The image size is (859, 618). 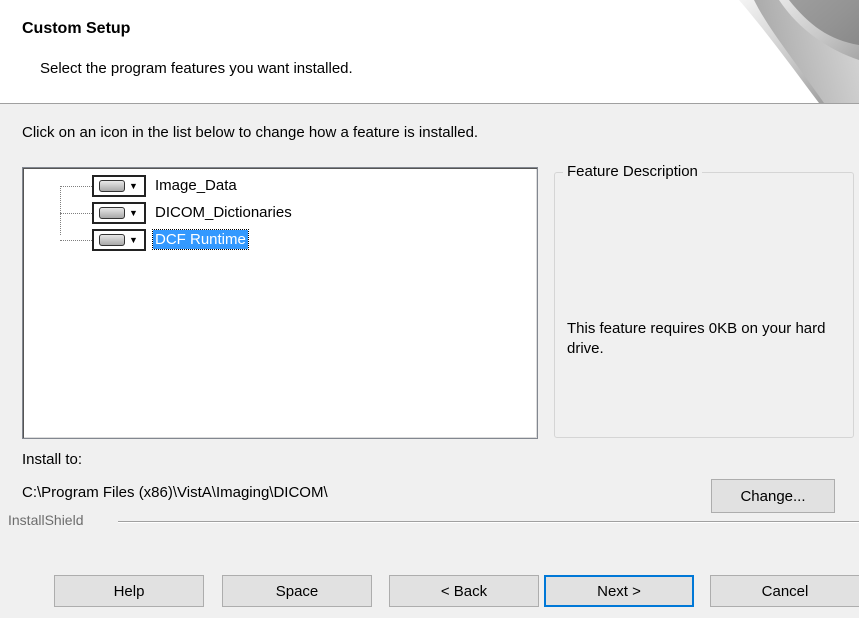 What do you see at coordinates (223, 212) in the screenshot?
I see `feature-label-dicom-dictionaries: DICOM_Dictionaries` at bounding box center [223, 212].